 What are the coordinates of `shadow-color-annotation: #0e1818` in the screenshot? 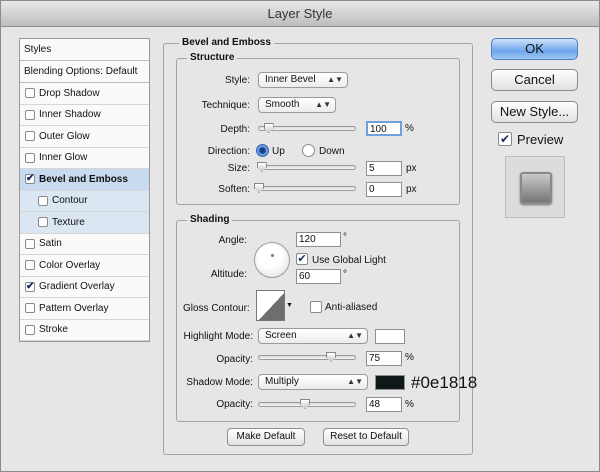 It's located at (444, 382).